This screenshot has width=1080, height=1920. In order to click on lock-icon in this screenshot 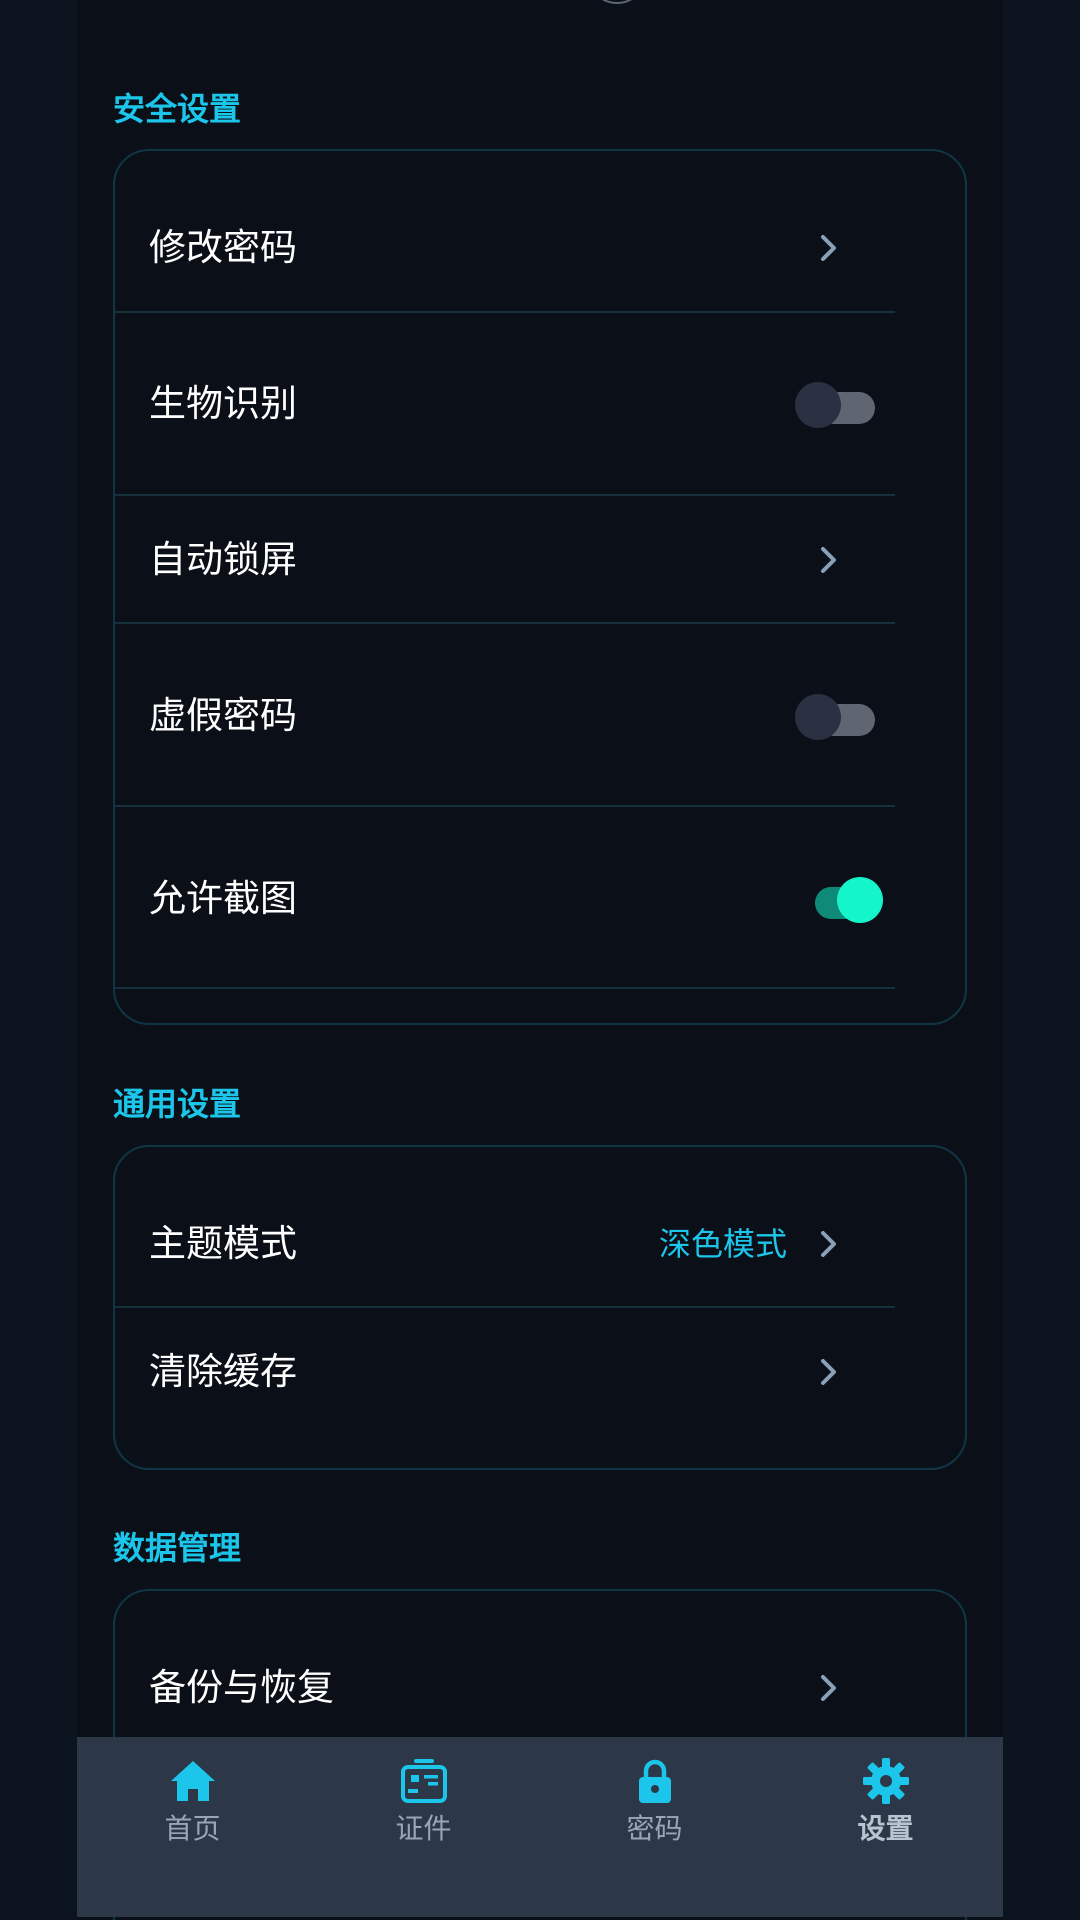, I will do `click(655, 1781)`.